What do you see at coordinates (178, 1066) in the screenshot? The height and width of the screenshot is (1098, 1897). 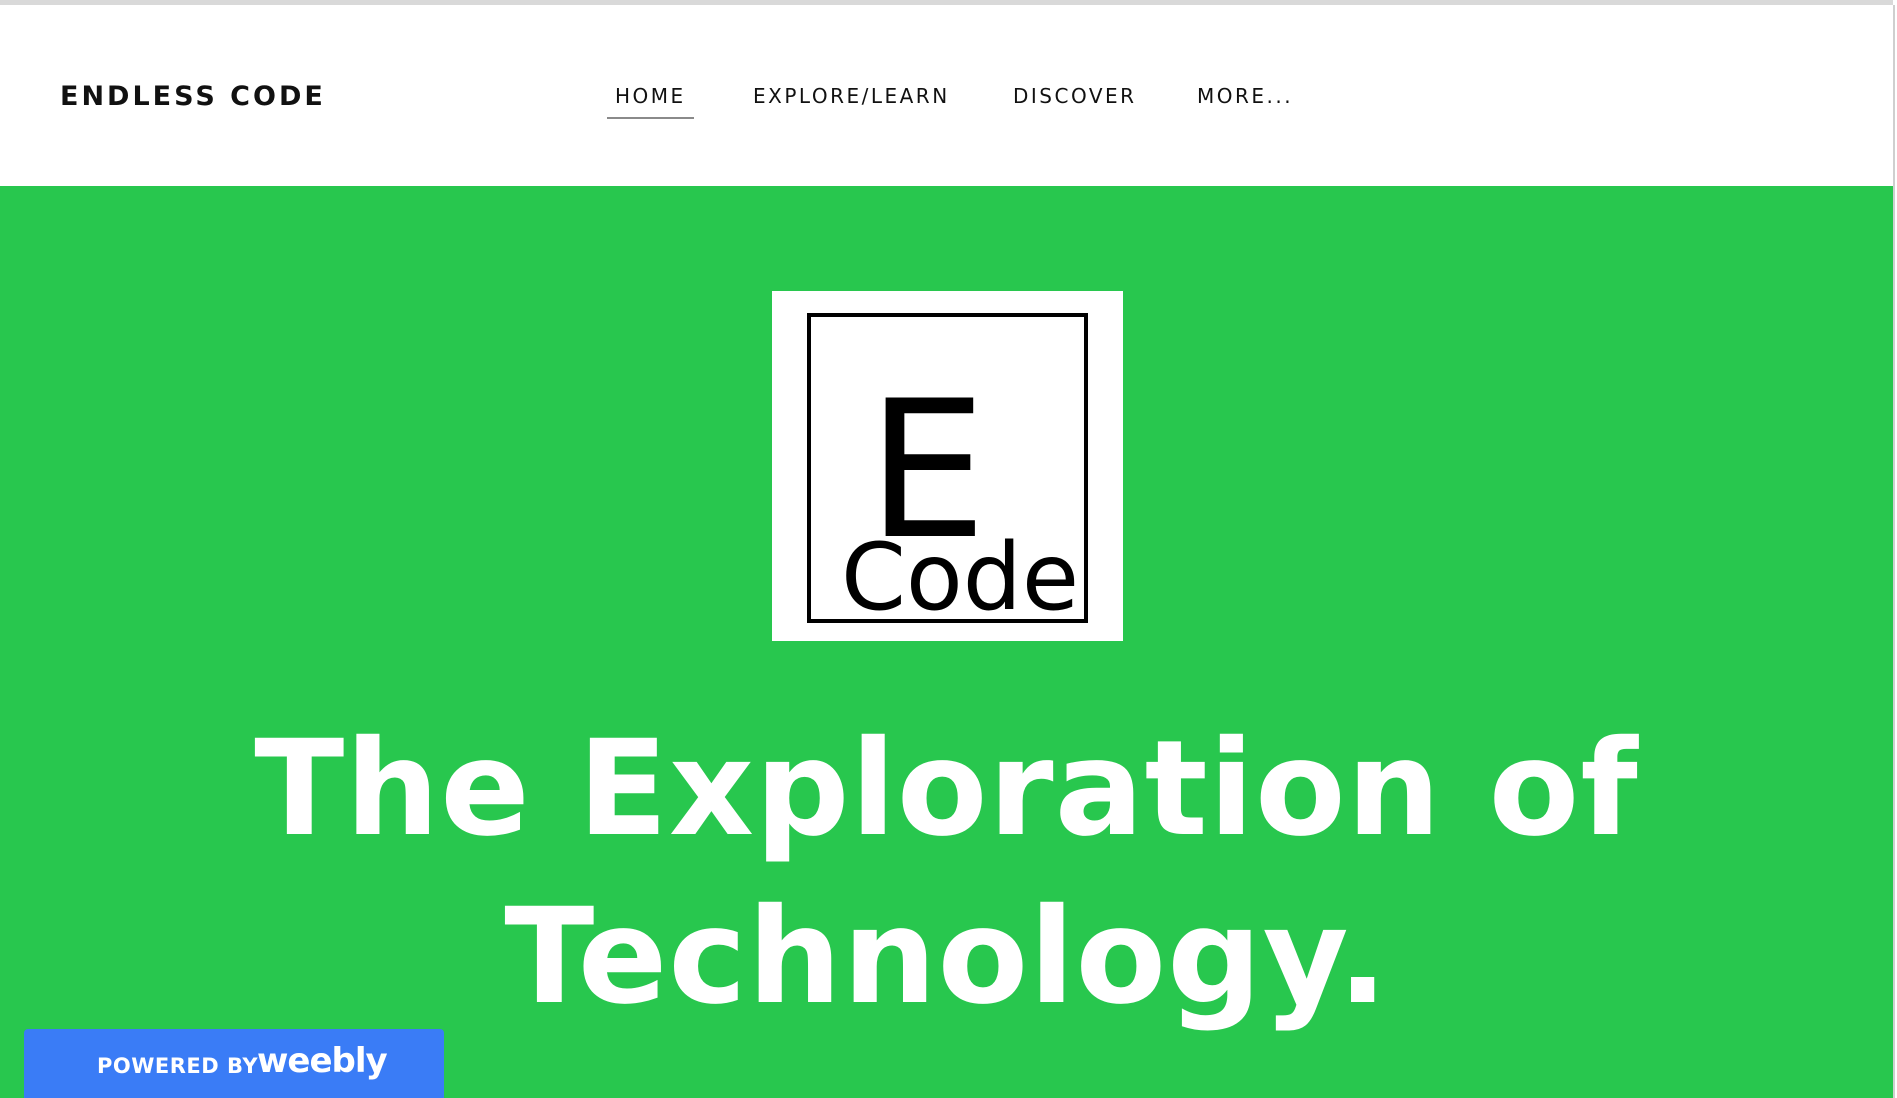 I see `powered-by-label: POWERED BY` at bounding box center [178, 1066].